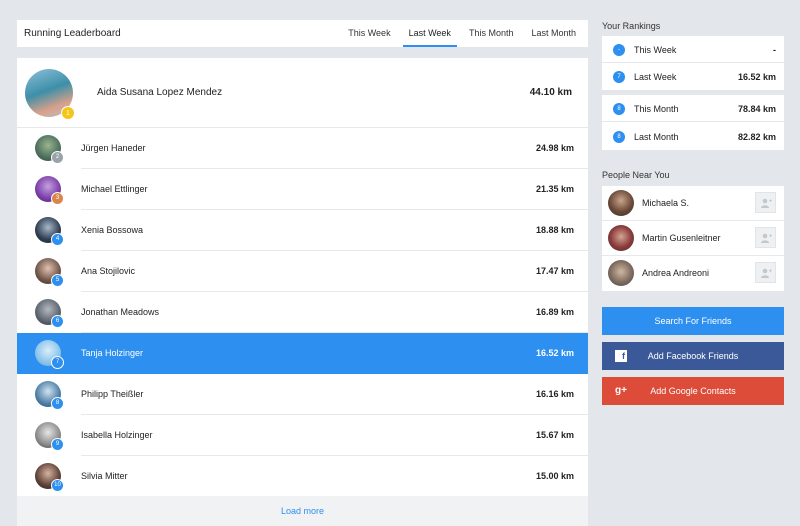 The height and width of the screenshot is (526, 800). What do you see at coordinates (636, 175) in the screenshot?
I see `people-title: People Near You` at bounding box center [636, 175].